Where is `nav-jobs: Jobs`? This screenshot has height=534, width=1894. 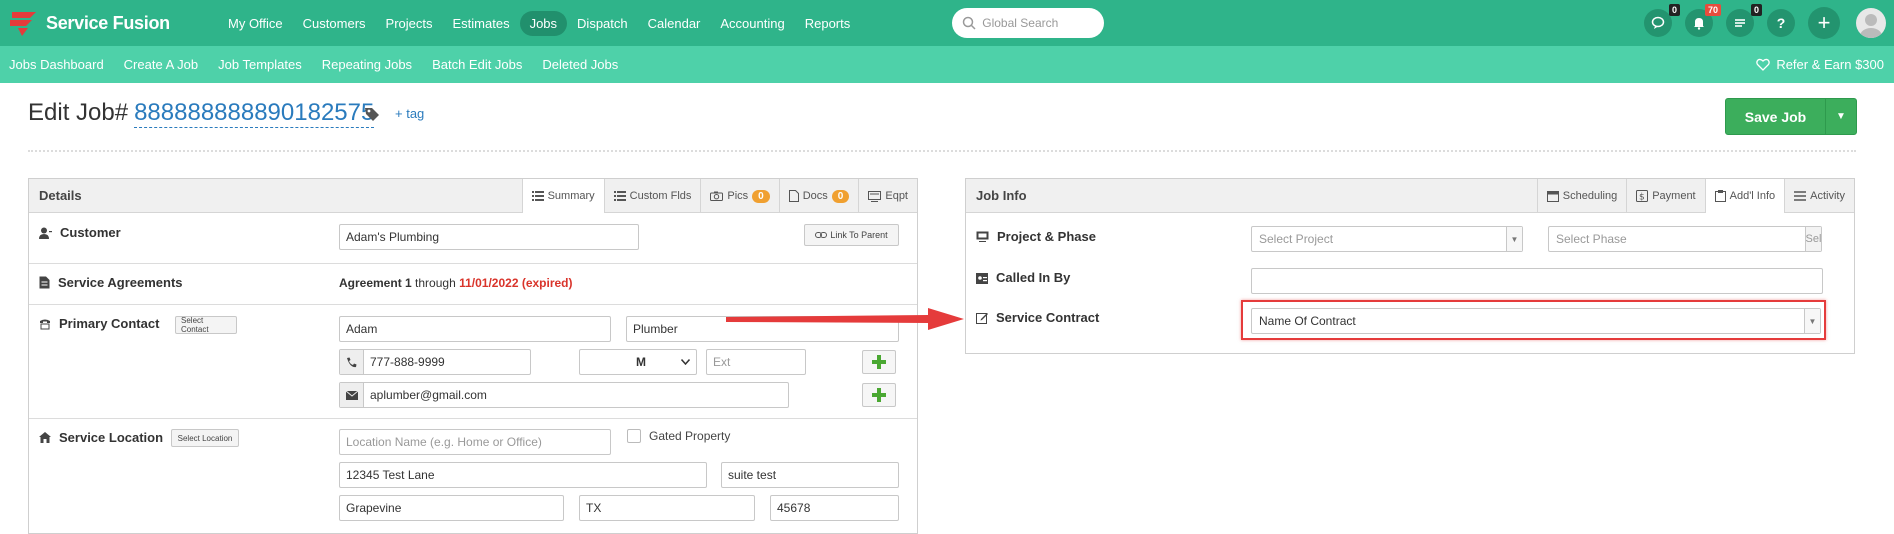 nav-jobs: Jobs is located at coordinates (543, 23).